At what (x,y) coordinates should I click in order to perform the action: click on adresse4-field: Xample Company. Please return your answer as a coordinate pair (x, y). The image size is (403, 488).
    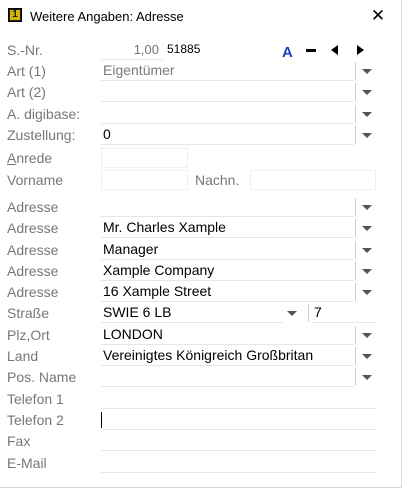
    Looking at the image, I should click on (227, 271).